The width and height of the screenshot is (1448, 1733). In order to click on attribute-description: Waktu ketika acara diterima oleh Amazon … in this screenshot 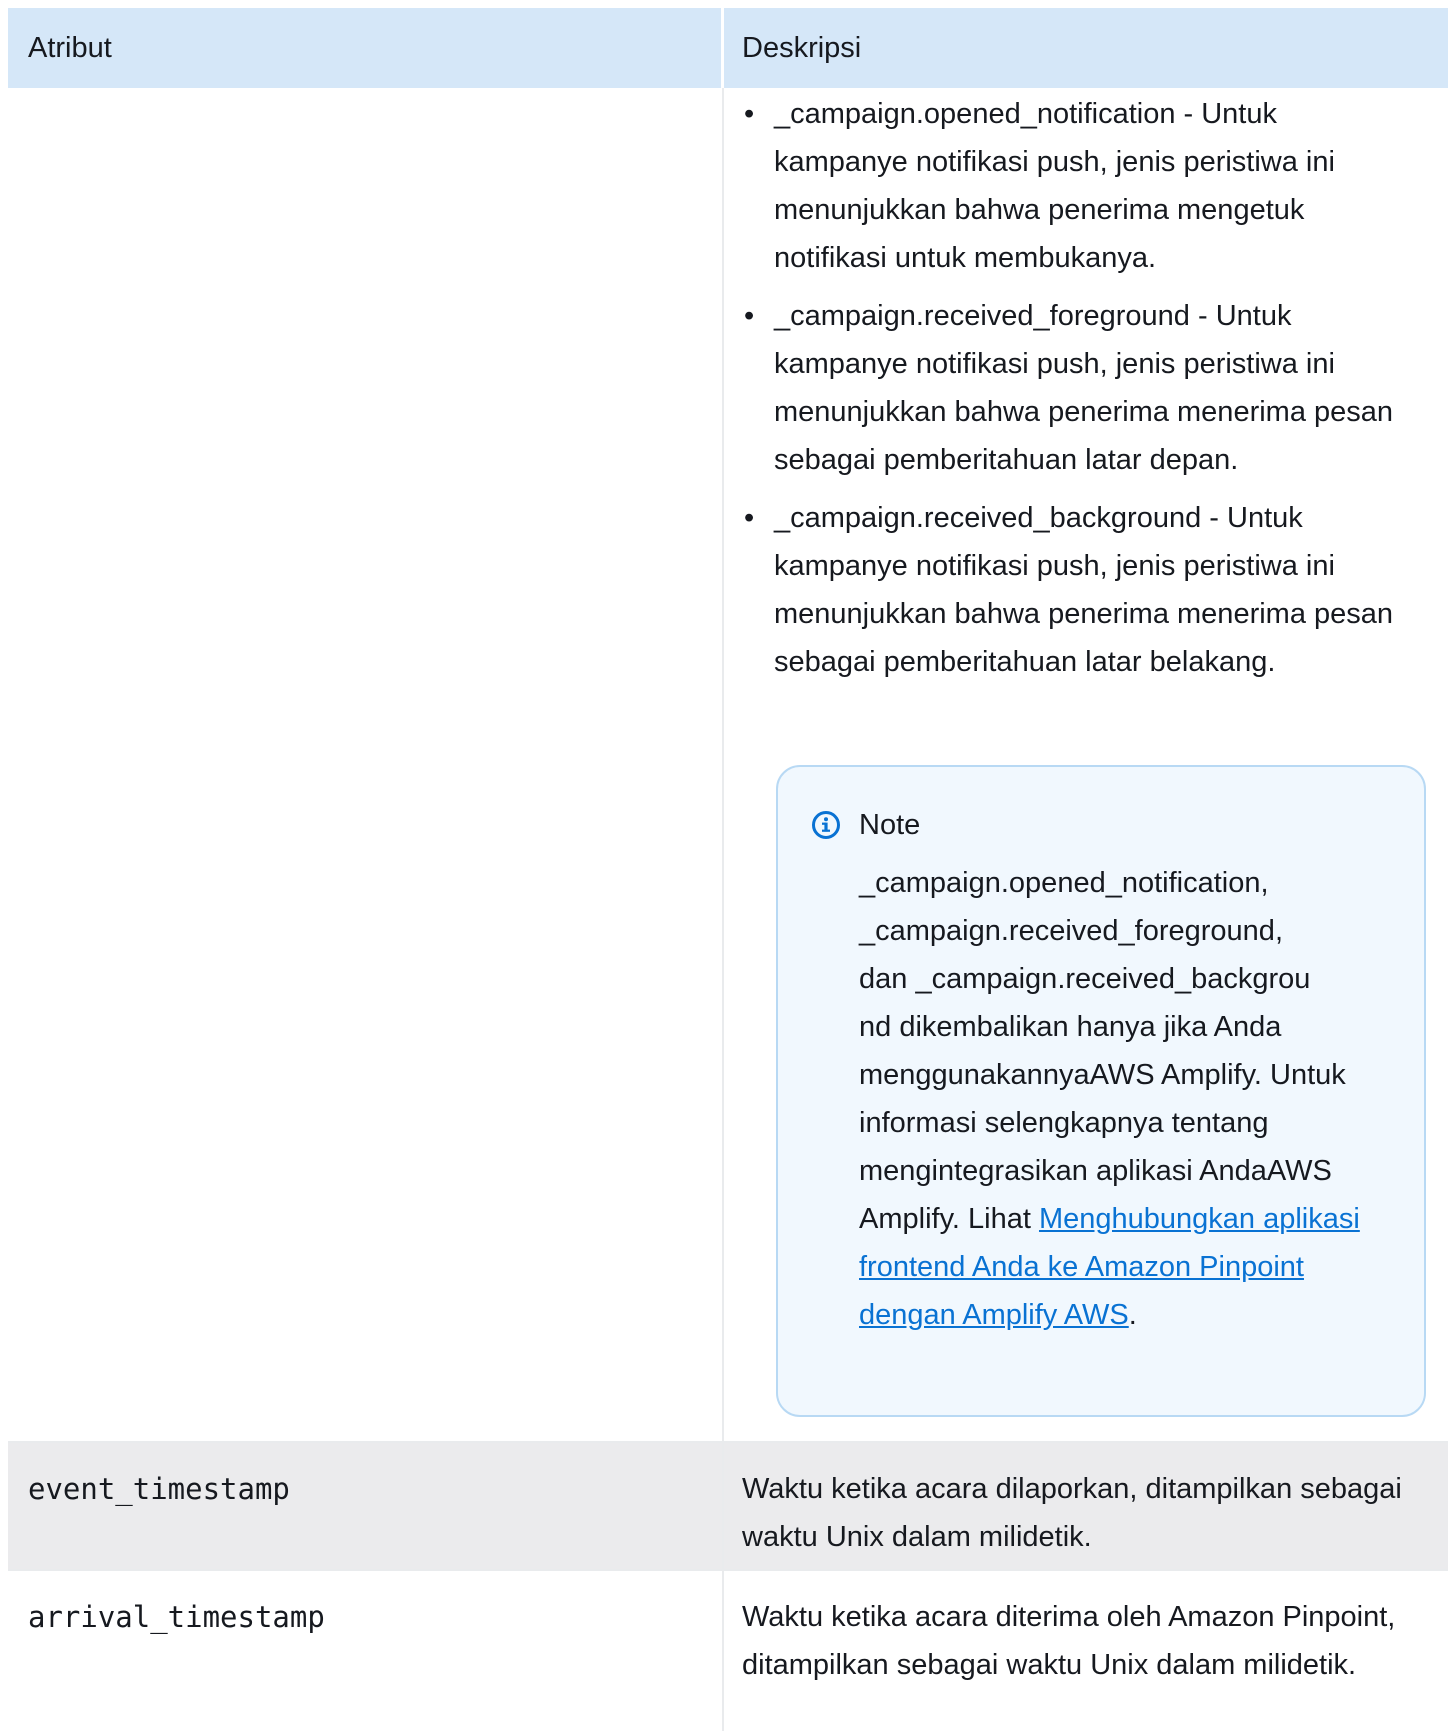, I will do `click(1069, 1641)`.